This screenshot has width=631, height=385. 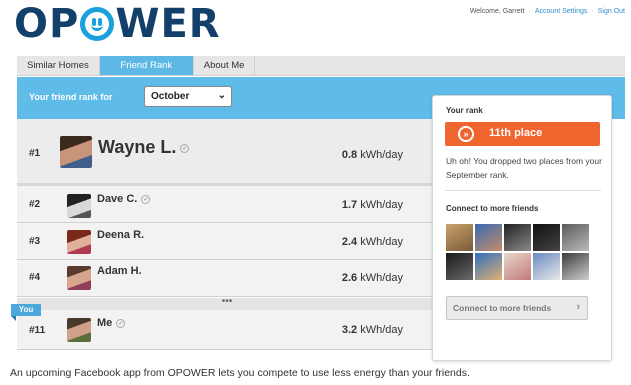 What do you see at coordinates (137, 147) in the screenshot?
I see `friend-name-text: Wayne L.` at bounding box center [137, 147].